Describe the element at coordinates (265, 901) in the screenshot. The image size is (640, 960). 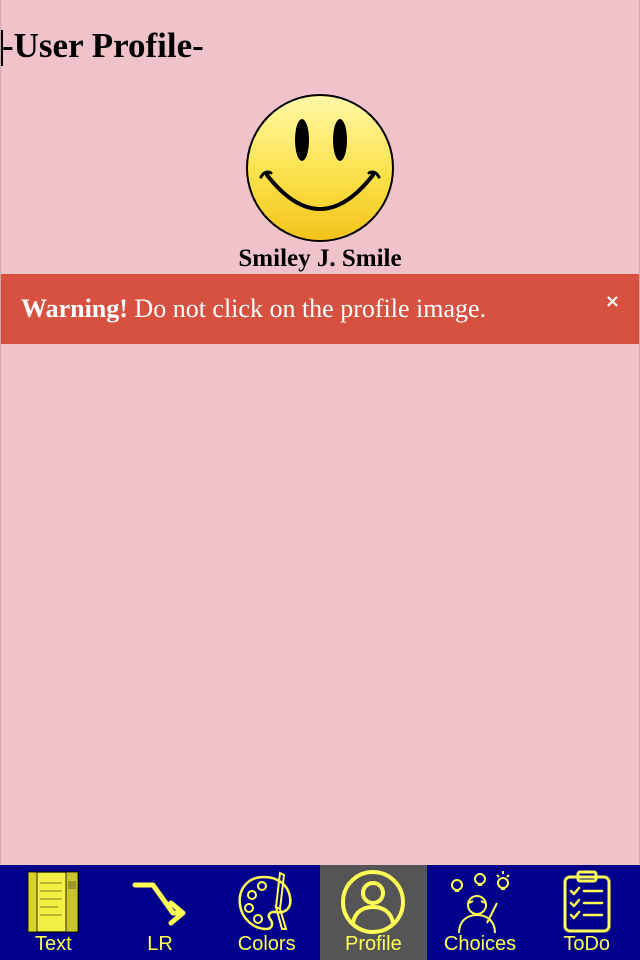
I see `palette-icon` at that location.